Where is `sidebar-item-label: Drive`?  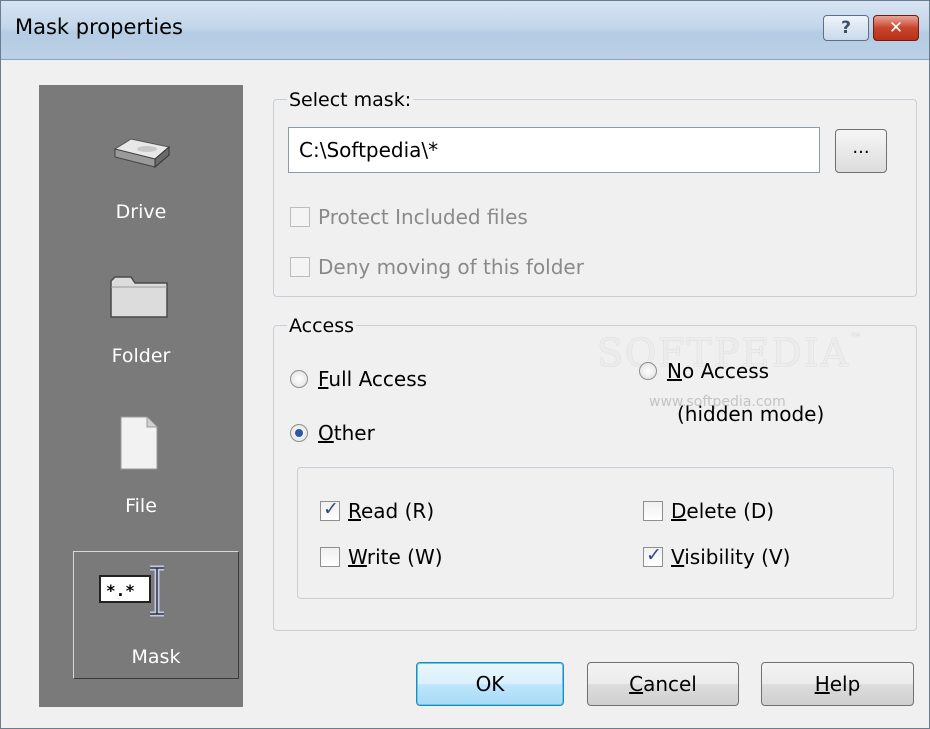
sidebar-item-label: Drive is located at coordinates (141, 212).